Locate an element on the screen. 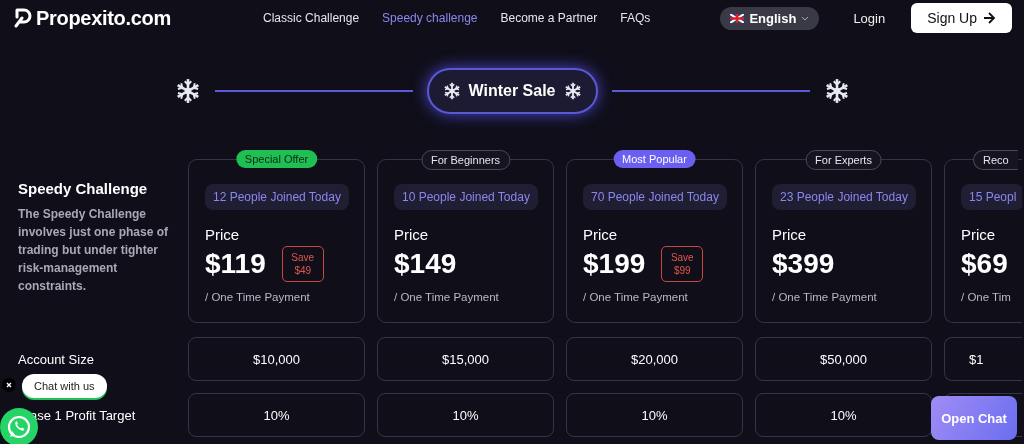 The width and height of the screenshot is (1024, 444). plan-badge: Most Popular is located at coordinates (654, 159).